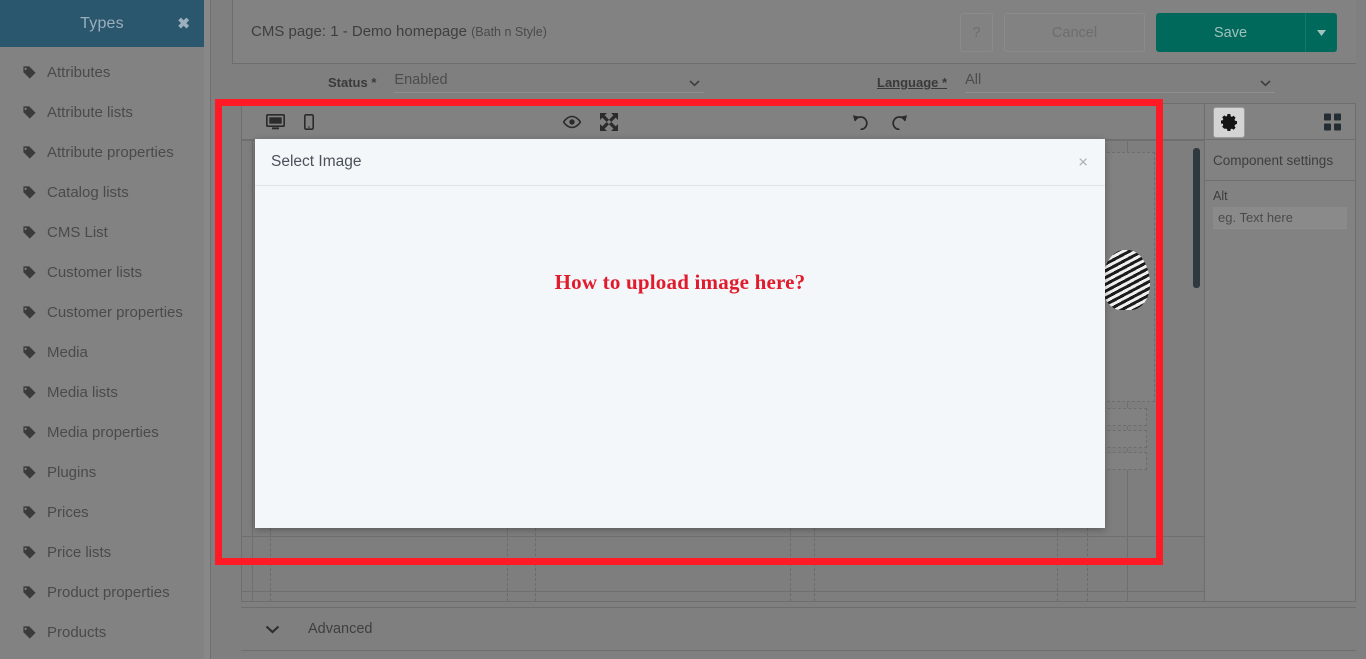 Image resolution: width=1366 pixels, height=659 pixels. I want to click on mobile-preview-icon, so click(309, 121).